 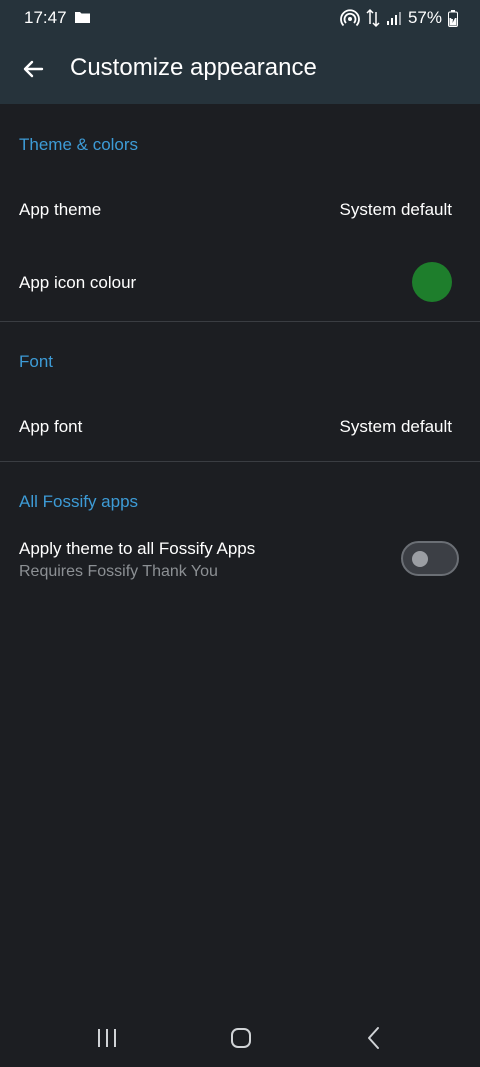 What do you see at coordinates (79, 501) in the screenshot?
I see `section-header-all-apps: All Fossify apps` at bounding box center [79, 501].